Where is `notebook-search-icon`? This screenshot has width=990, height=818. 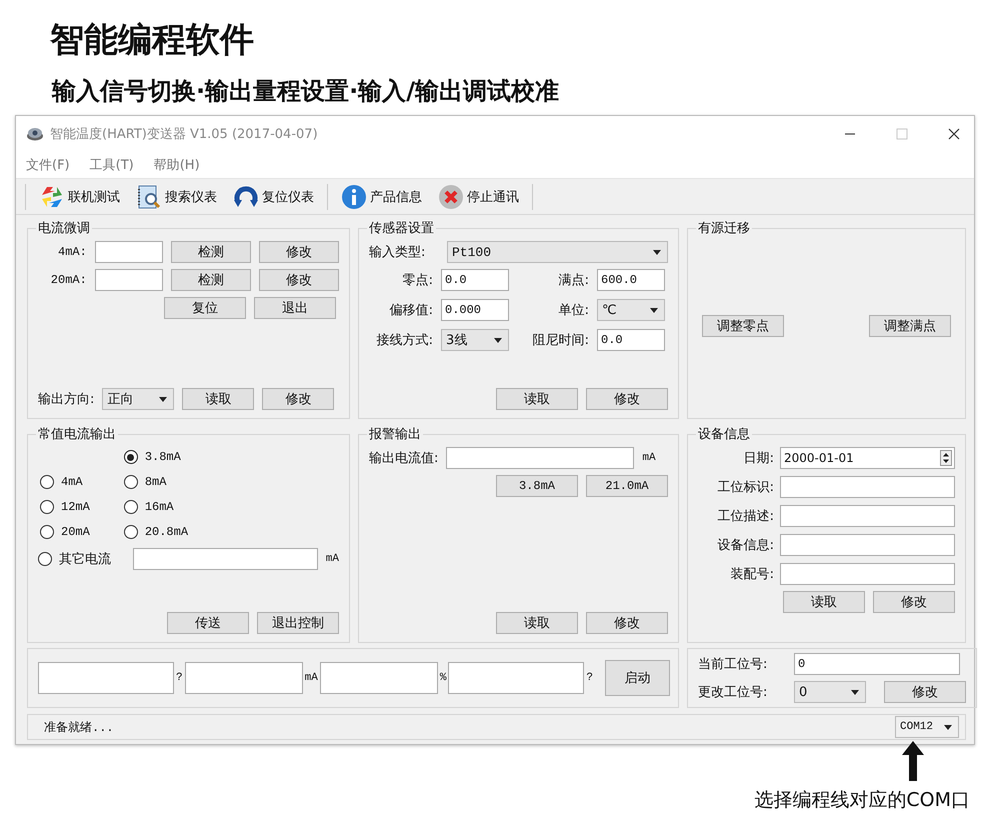
notebook-search-icon is located at coordinates (149, 197).